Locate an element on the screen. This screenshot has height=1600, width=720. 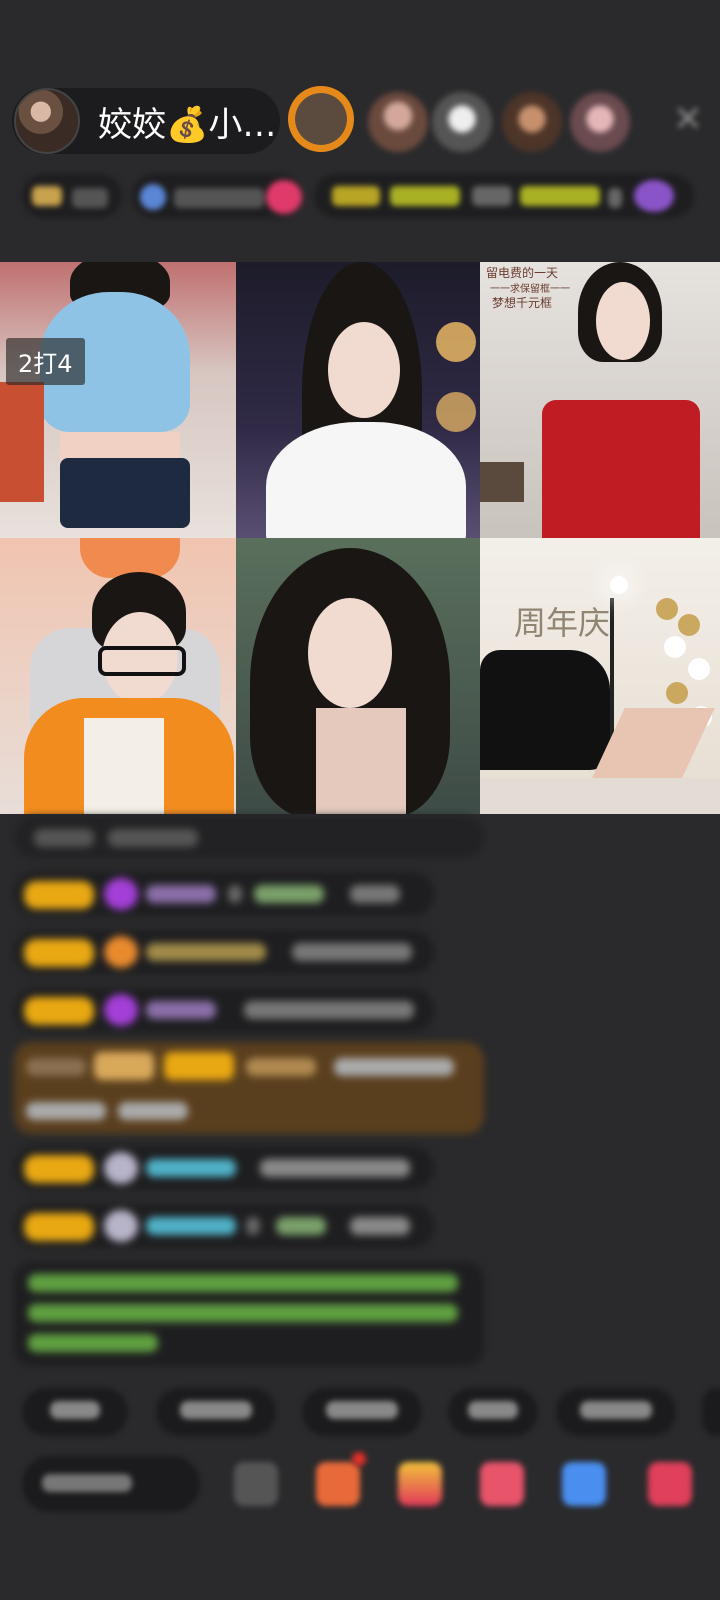
gift-icon is located at coordinates (420, 1484).